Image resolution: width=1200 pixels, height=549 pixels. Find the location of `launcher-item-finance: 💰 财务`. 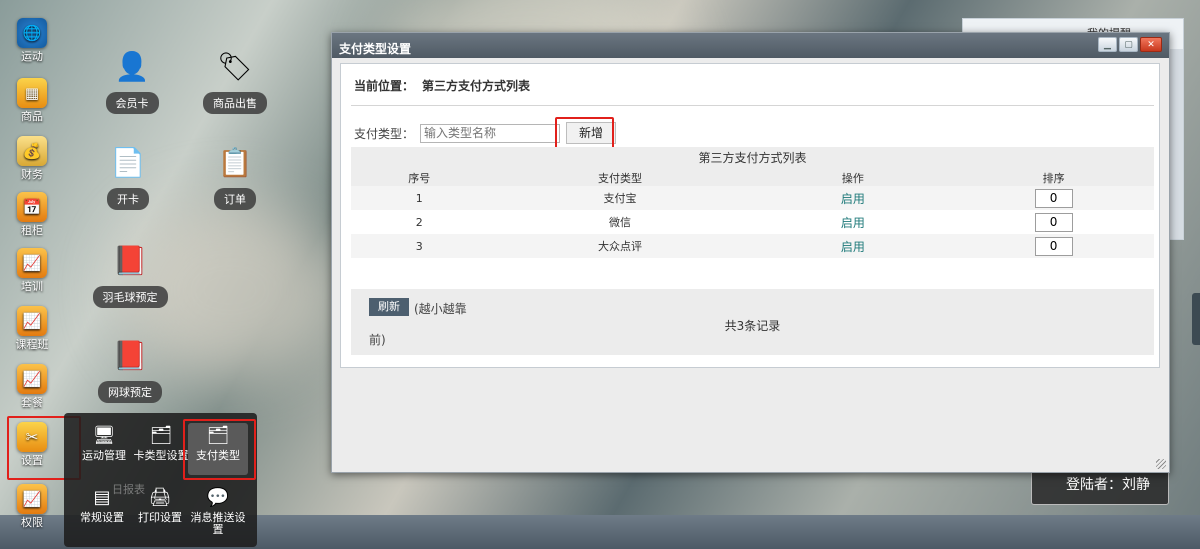

launcher-item-finance: 💰 财务 is located at coordinates (32, 160).